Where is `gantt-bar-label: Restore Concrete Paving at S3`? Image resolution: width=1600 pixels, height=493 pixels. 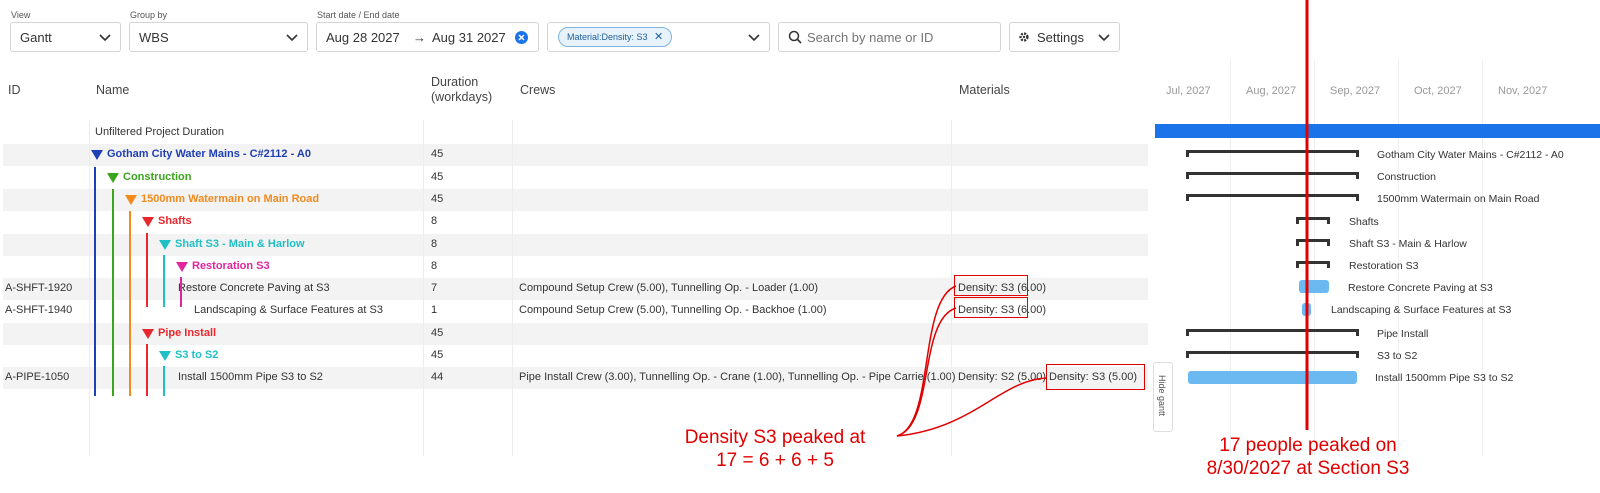 gantt-bar-label: Restore Concrete Paving at S3 is located at coordinates (1420, 288).